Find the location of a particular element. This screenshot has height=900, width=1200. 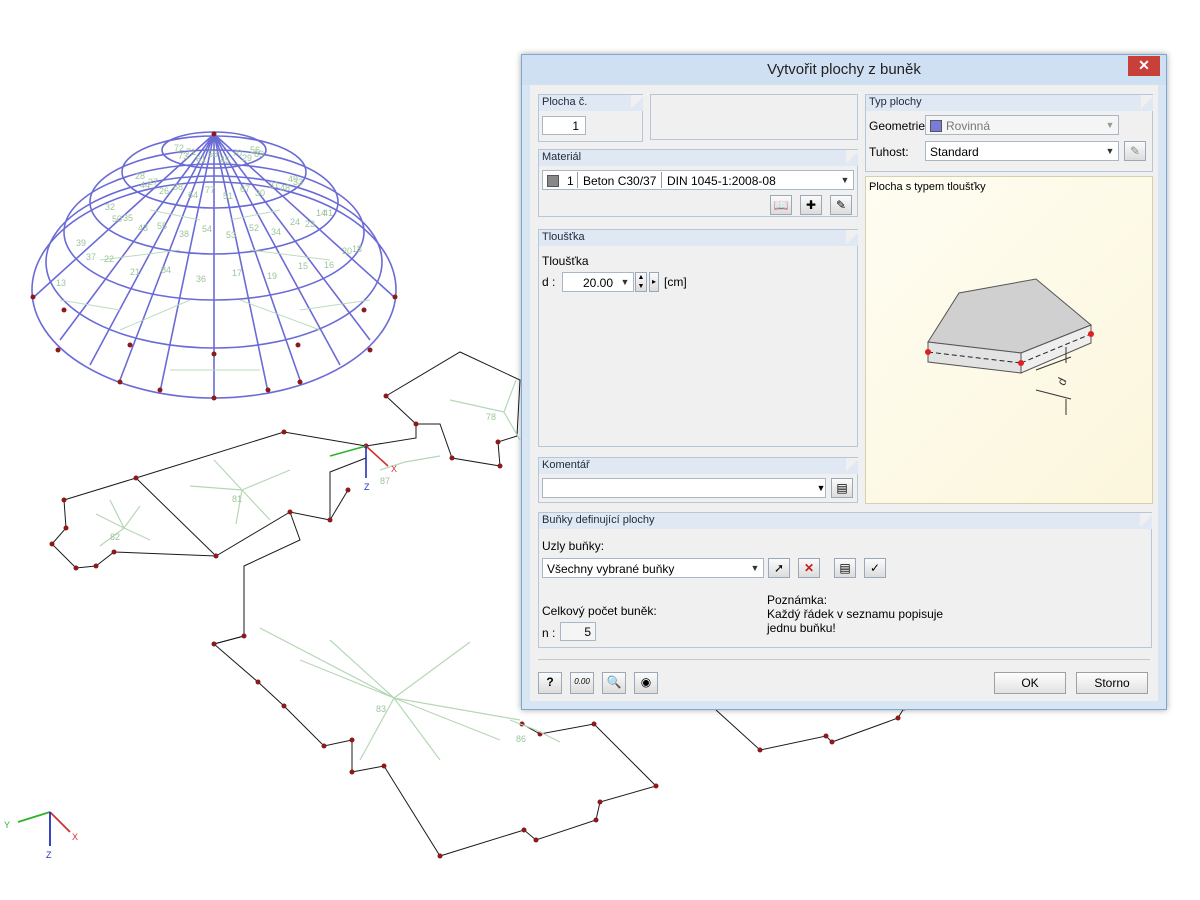

total-cells-label: Celkový počet buněk: is located at coordinates (599, 611).